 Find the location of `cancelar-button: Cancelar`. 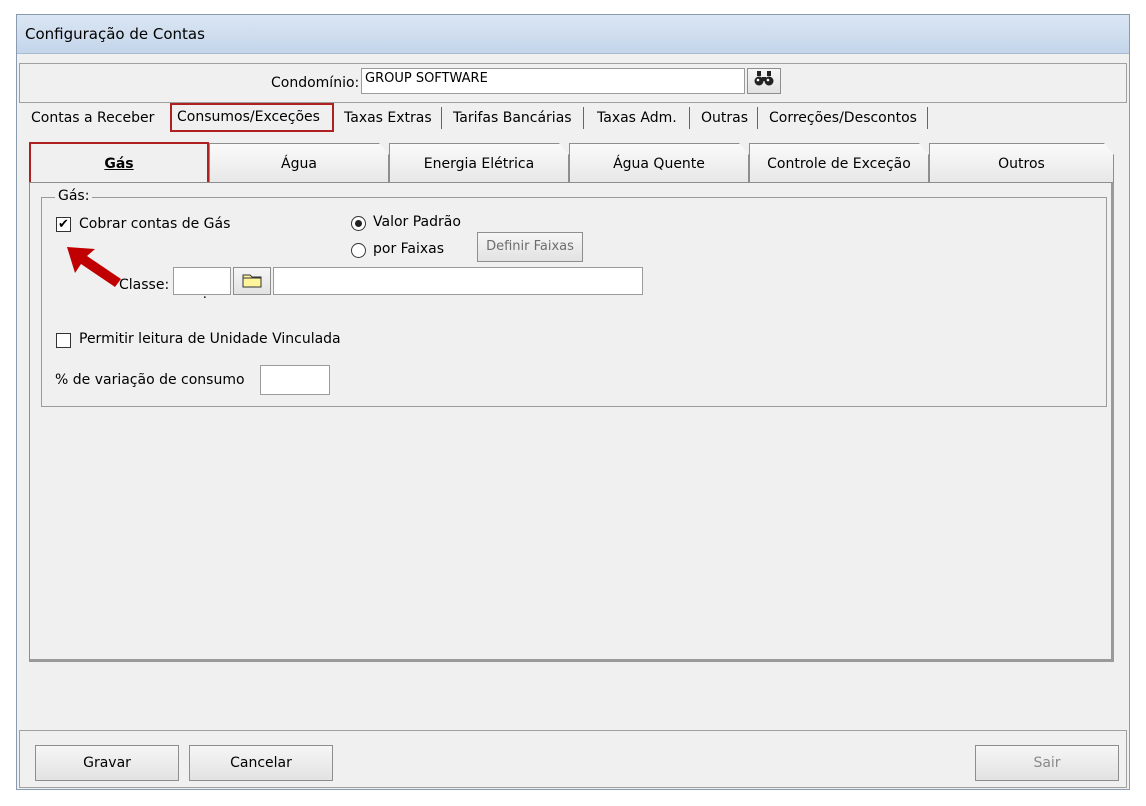

cancelar-button: Cancelar is located at coordinates (261, 763).